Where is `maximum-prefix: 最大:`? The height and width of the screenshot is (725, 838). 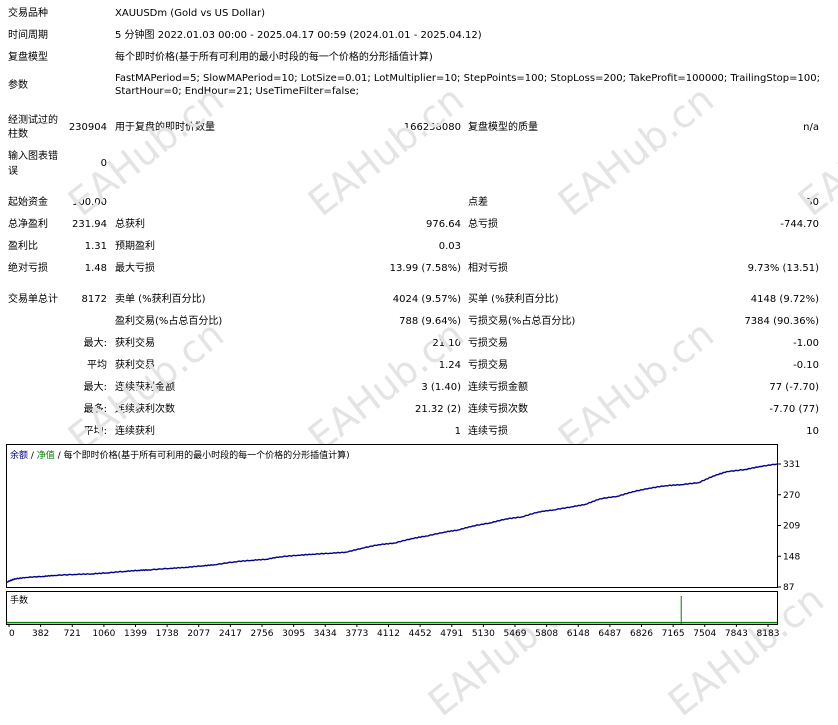
maximum-prefix: 最大: is located at coordinates (95, 387).